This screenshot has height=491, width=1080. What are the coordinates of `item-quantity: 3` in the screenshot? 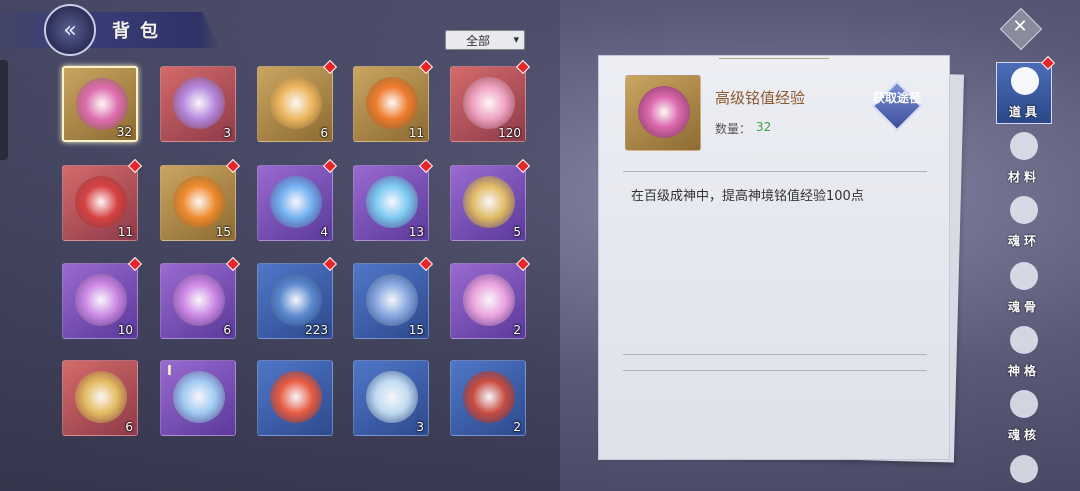 It's located at (420, 427).